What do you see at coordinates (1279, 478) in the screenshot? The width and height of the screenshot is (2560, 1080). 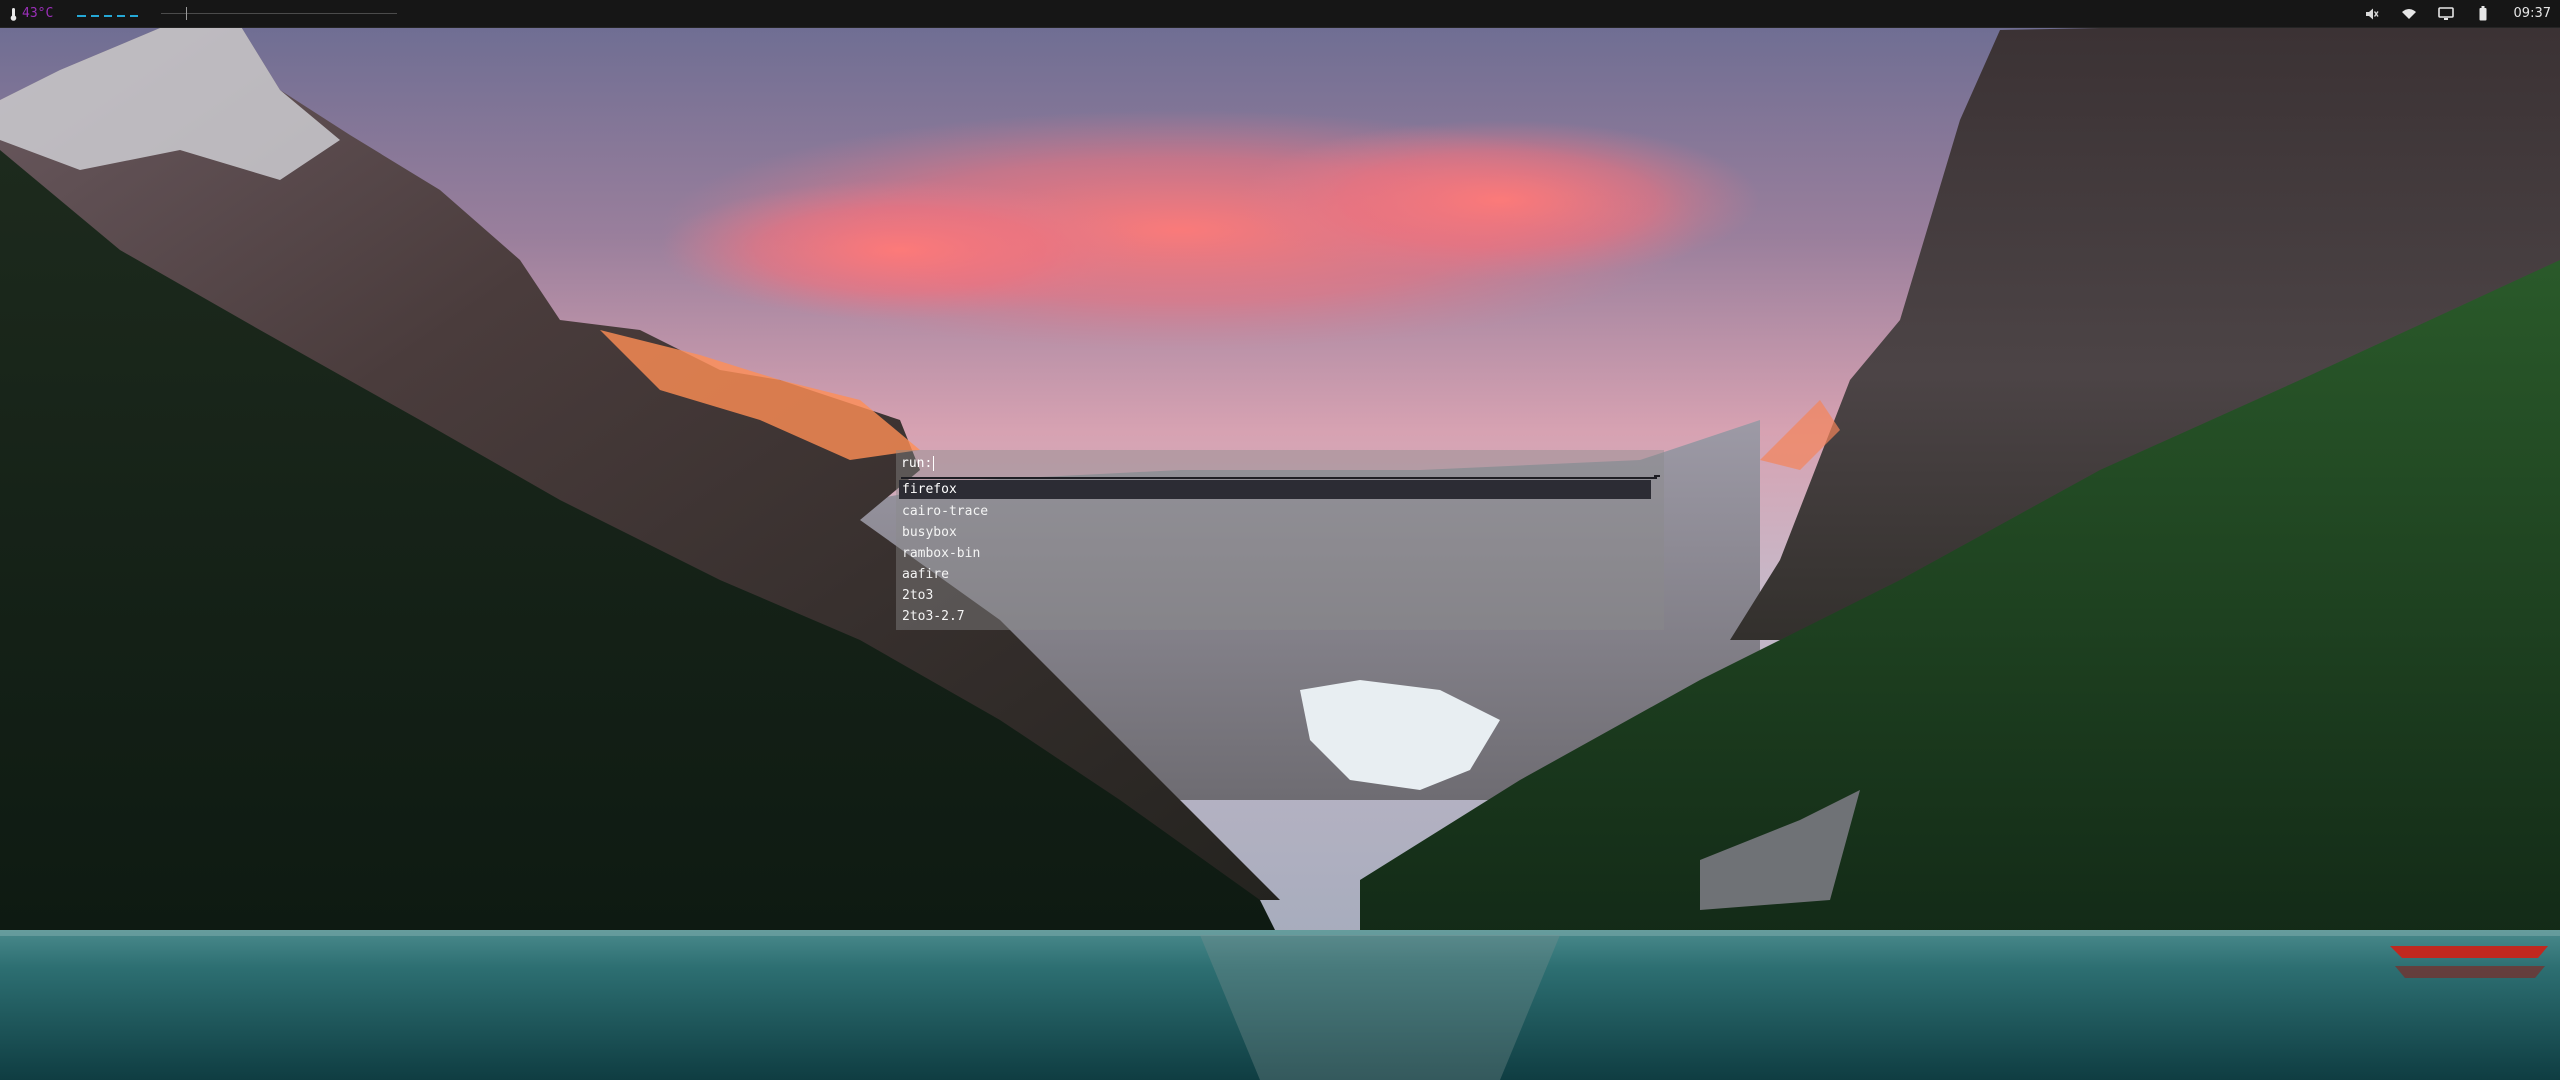 I see `input-underline` at bounding box center [1279, 478].